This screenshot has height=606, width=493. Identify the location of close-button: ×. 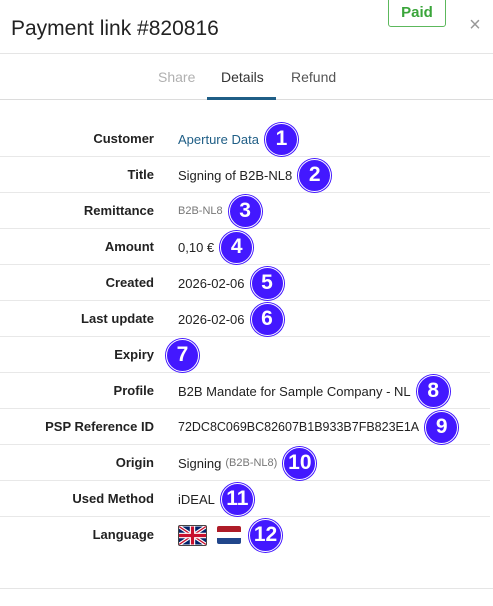
(475, 25).